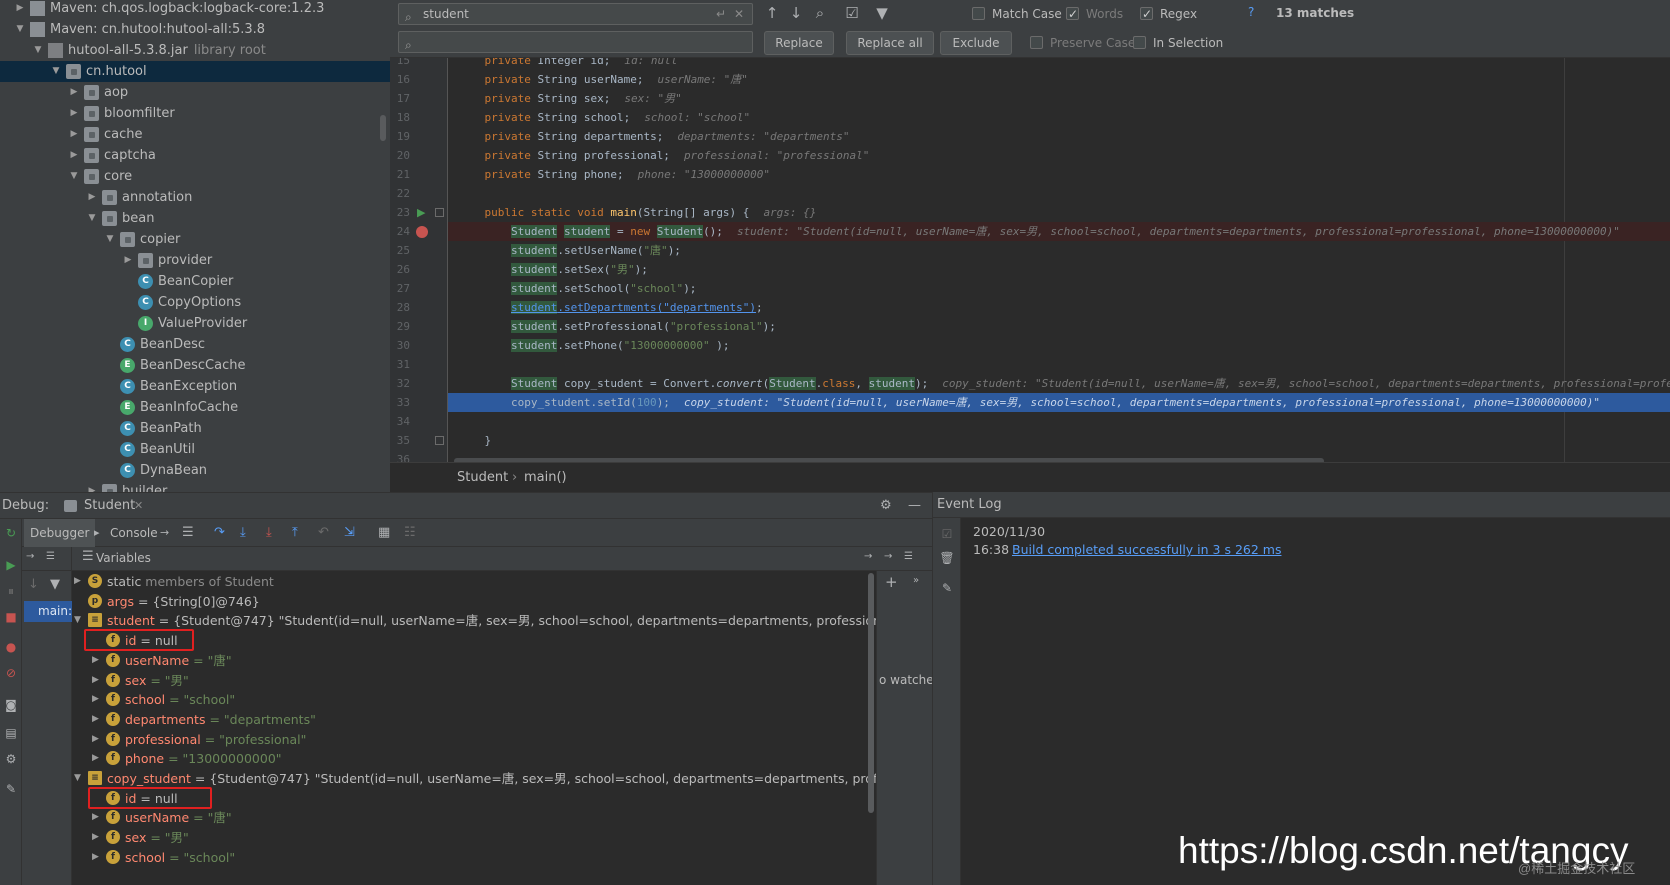 The image size is (1670, 885). Describe the element at coordinates (195, 176) in the screenshot. I see `tree-item: ▼ core` at that location.